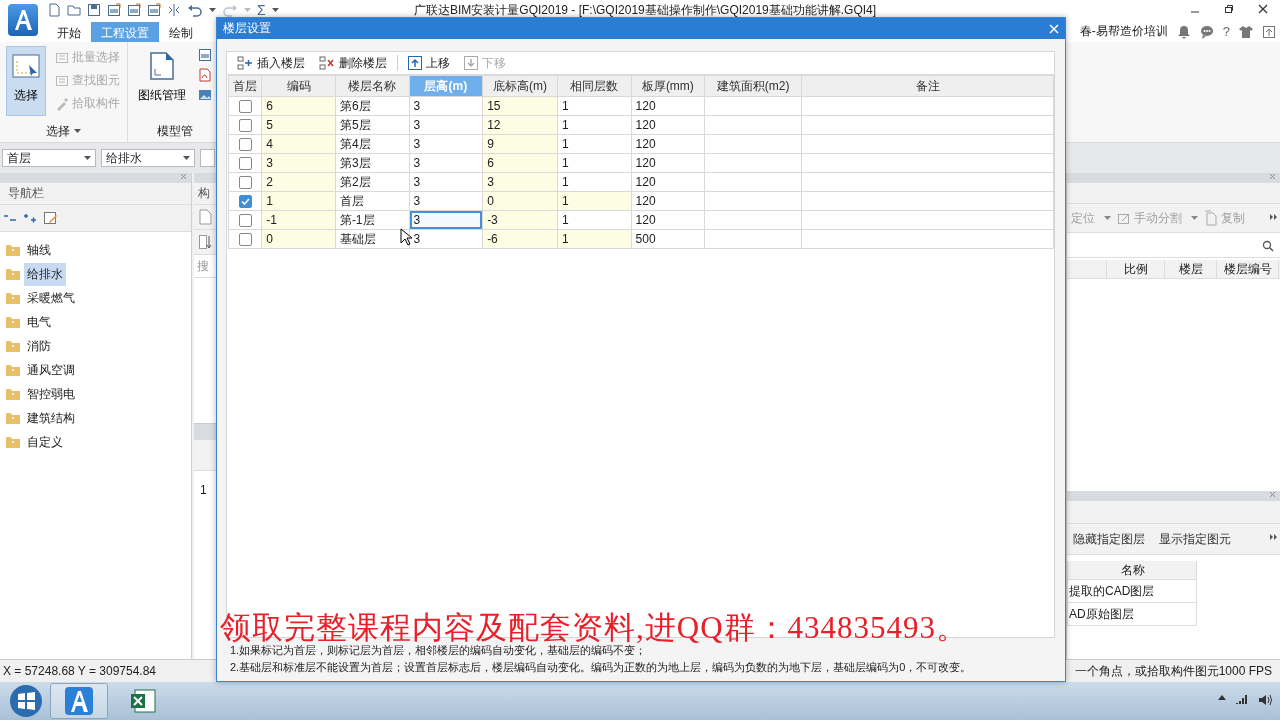 The height and width of the screenshot is (720, 1280). I want to click on bell-icon, so click(1183, 31).